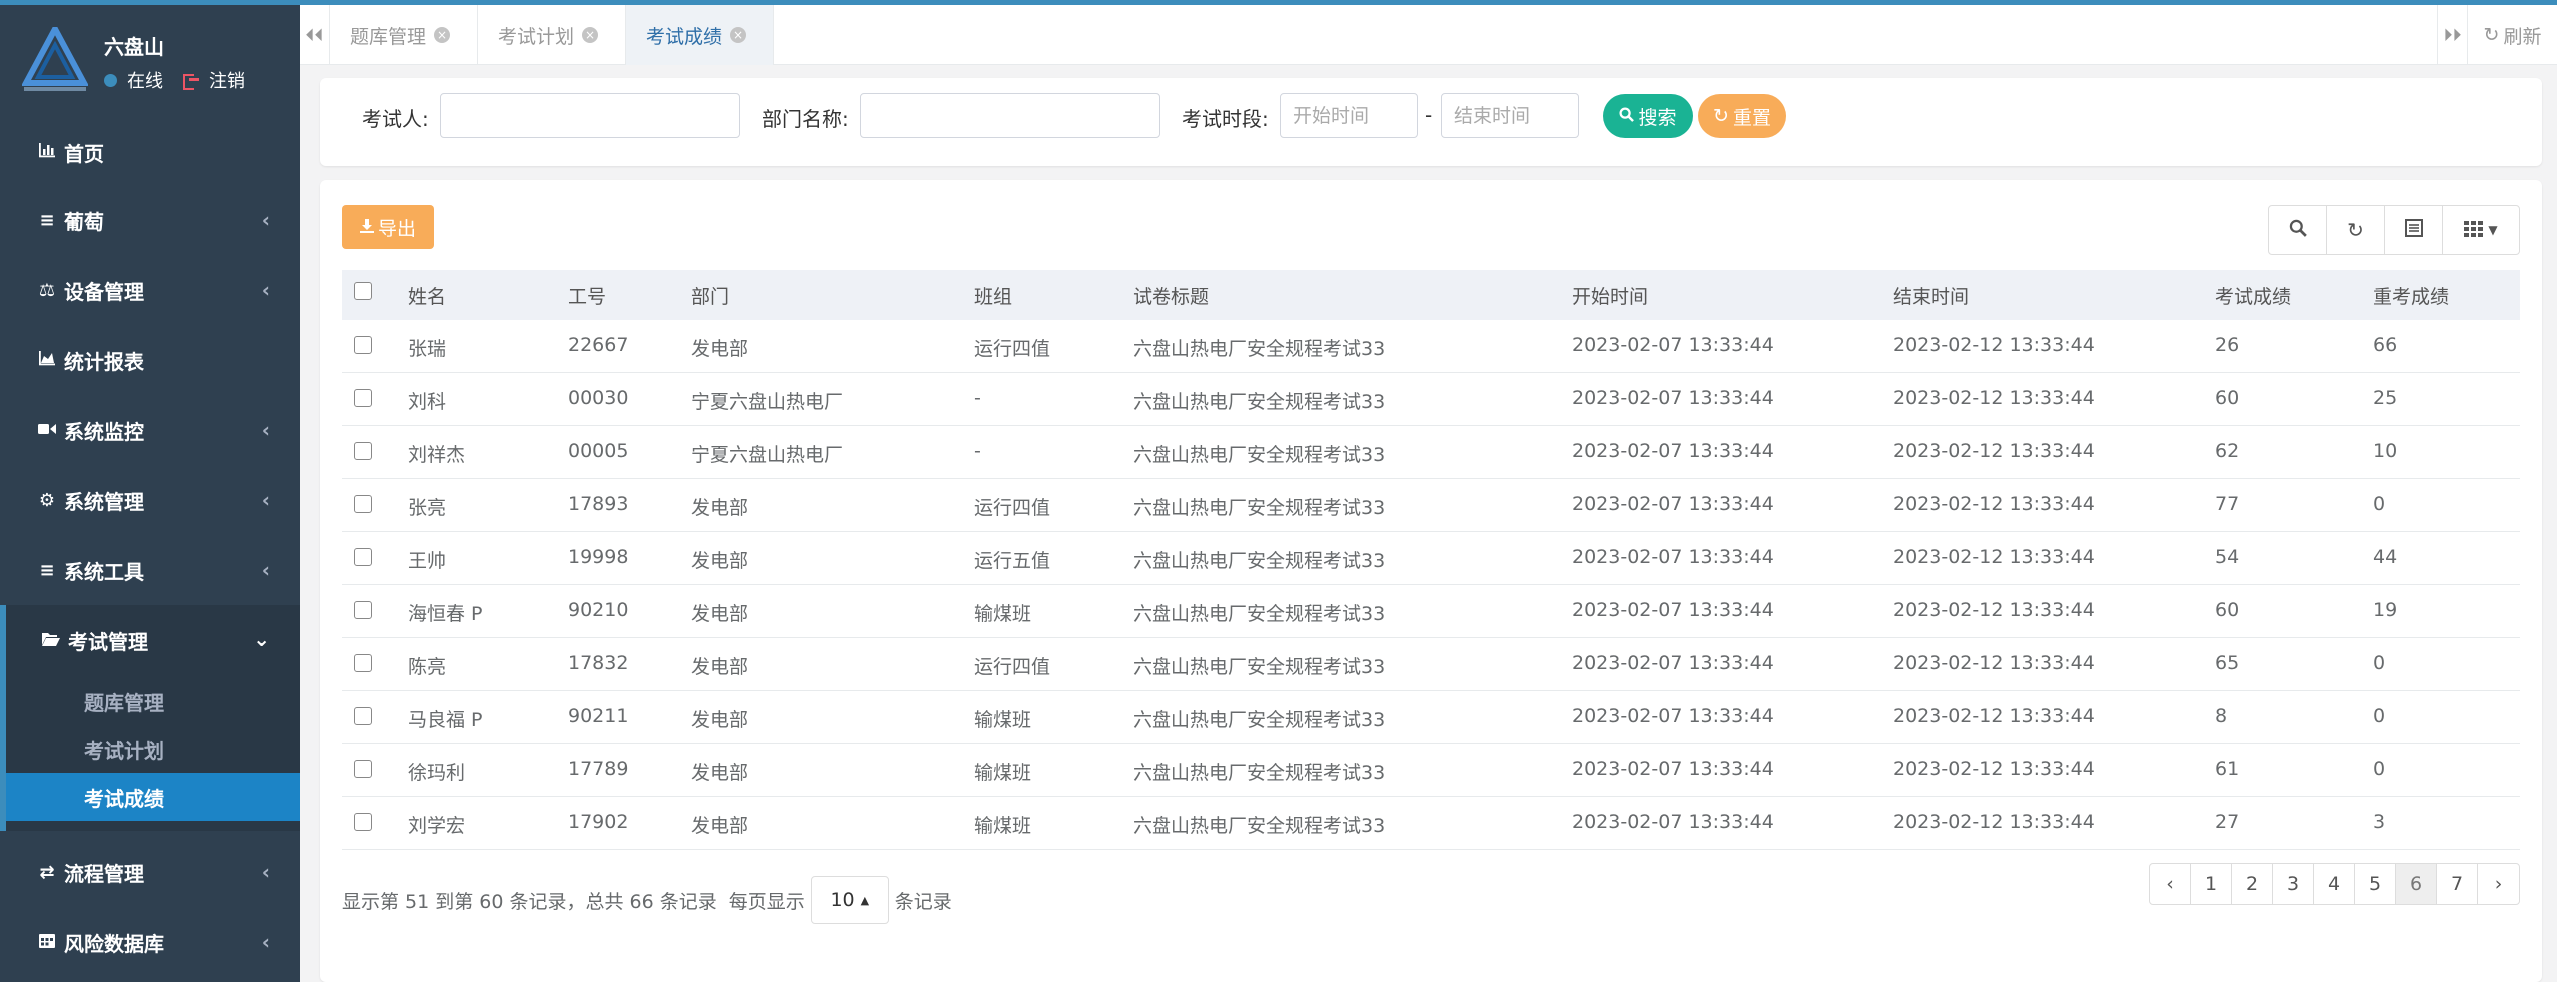  What do you see at coordinates (710, 295) in the screenshot?
I see `column-header-dept: 部门` at bounding box center [710, 295].